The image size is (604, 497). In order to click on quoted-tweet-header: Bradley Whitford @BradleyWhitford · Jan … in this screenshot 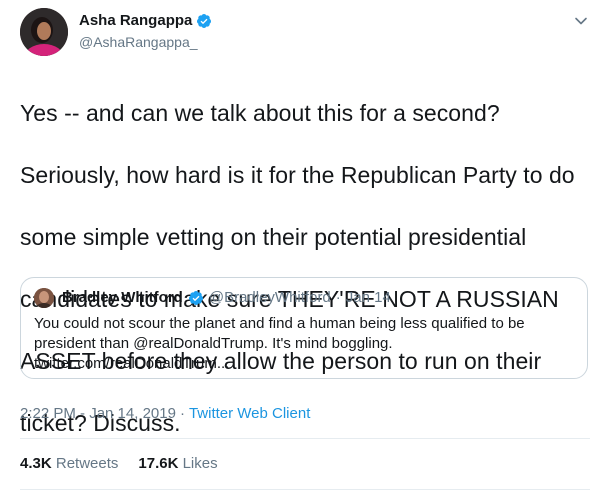, I will do `click(212, 298)`.